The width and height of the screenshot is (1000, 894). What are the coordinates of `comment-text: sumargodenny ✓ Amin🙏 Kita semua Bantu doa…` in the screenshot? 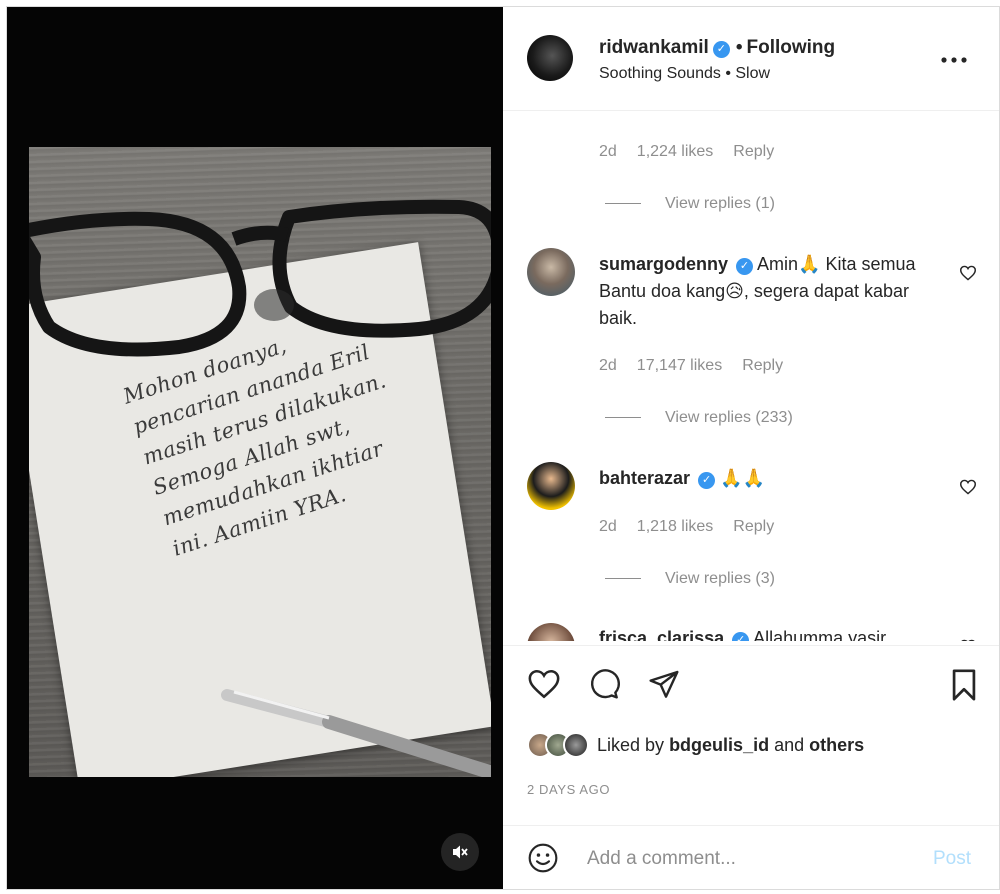 It's located at (769, 291).